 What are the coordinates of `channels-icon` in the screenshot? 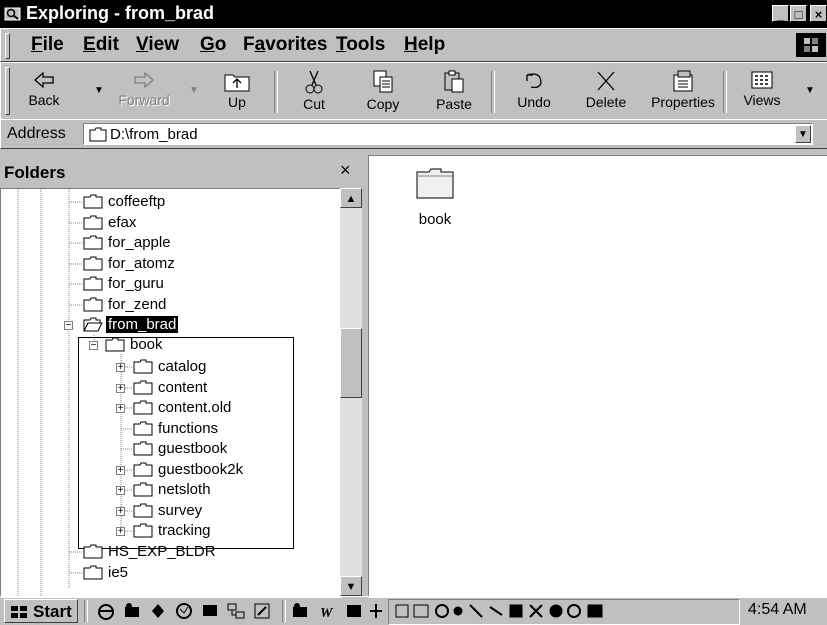 It's located at (158, 611).